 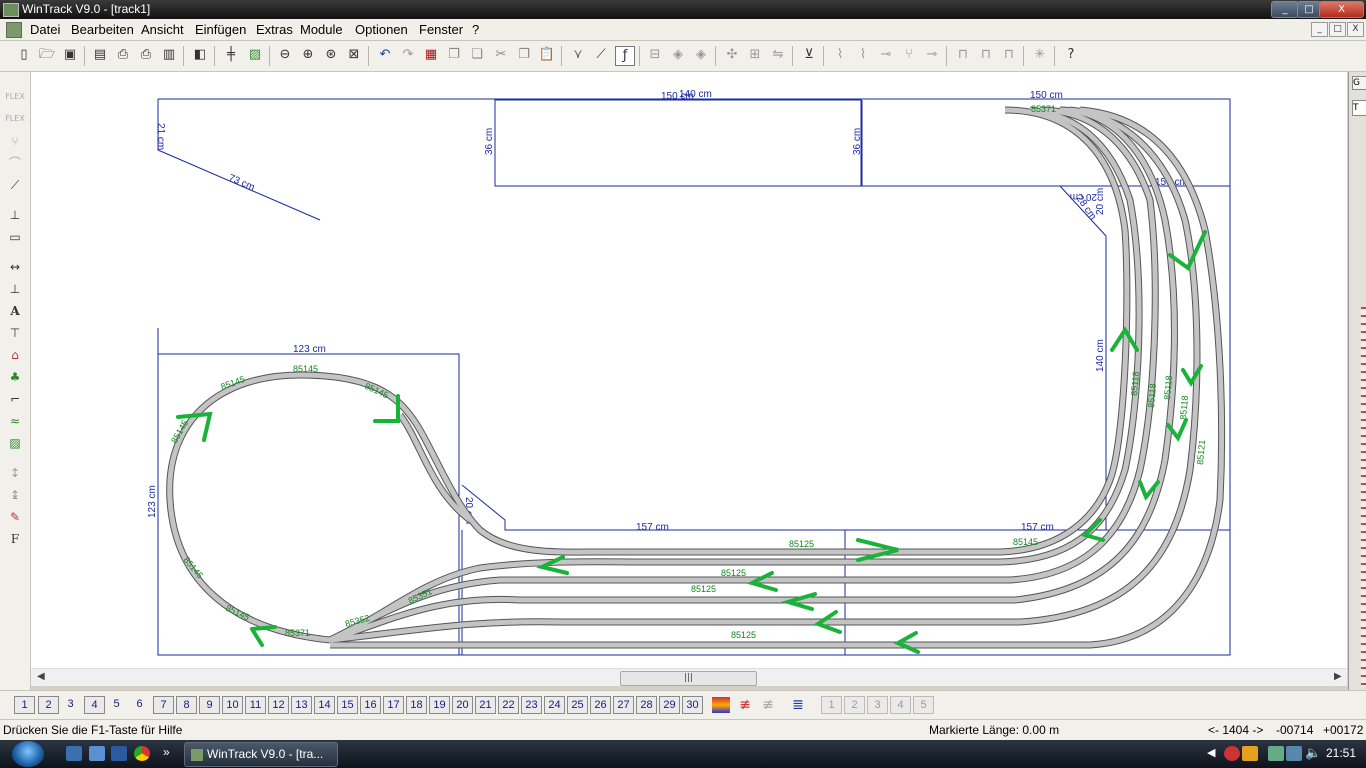 What do you see at coordinates (232, 705) in the screenshot?
I see `layer-button: 10` at bounding box center [232, 705].